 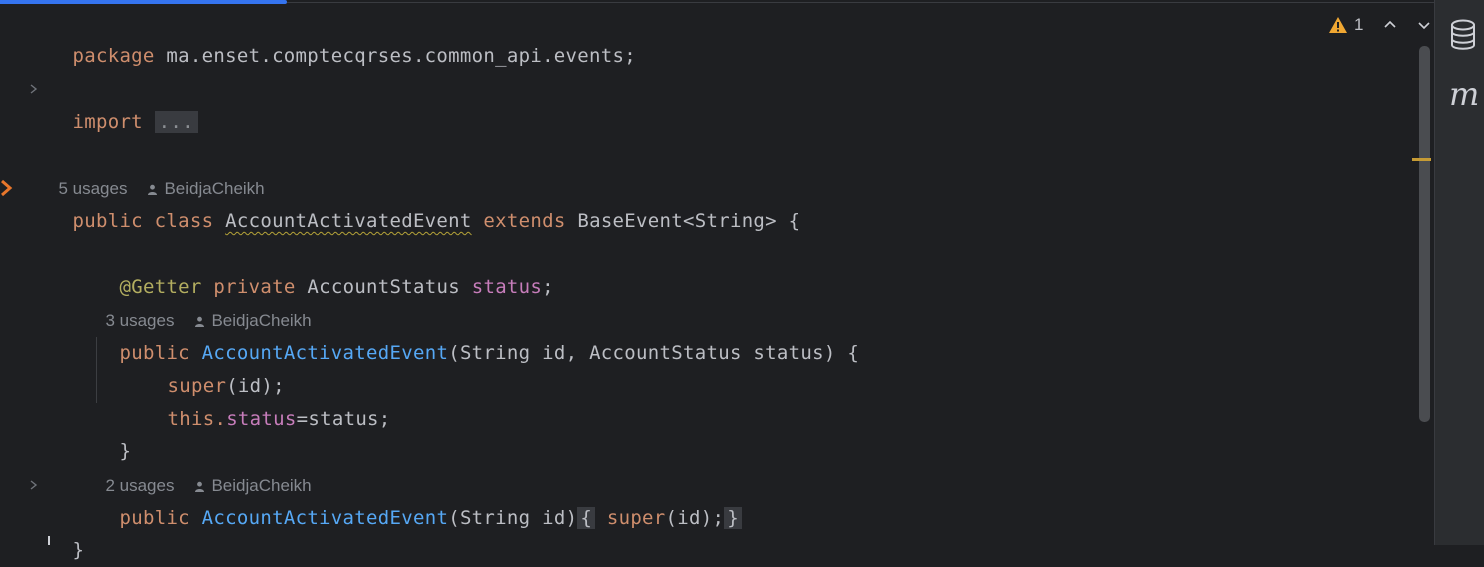 I want to click on folded-brace-close: }, so click(x=733, y=518).